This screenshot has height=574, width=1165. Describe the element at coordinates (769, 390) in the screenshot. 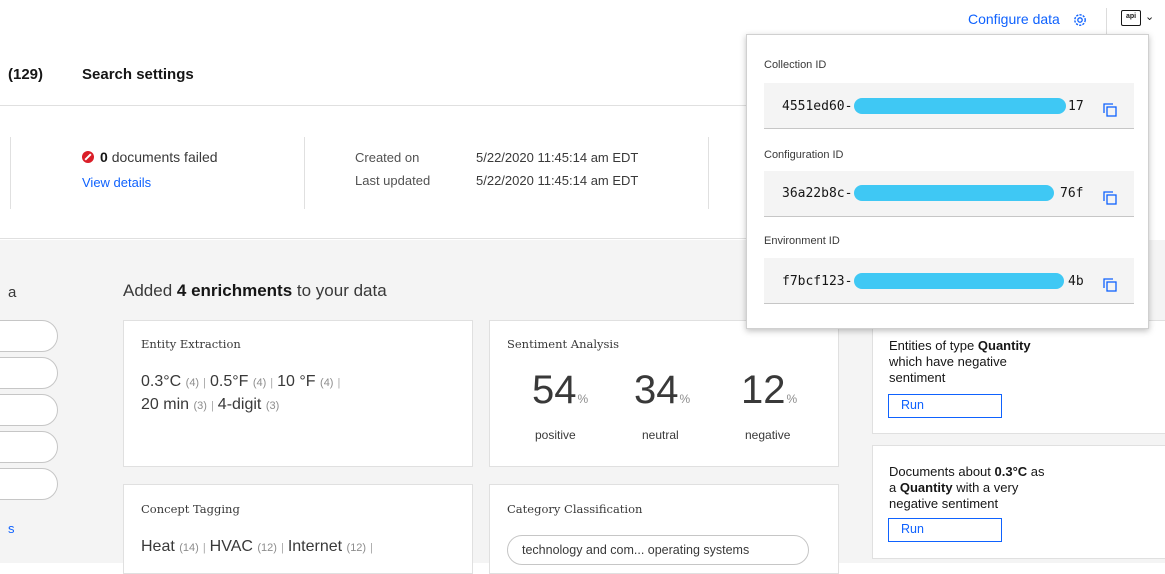

I see `sentiment-negative-value: 12%` at that location.